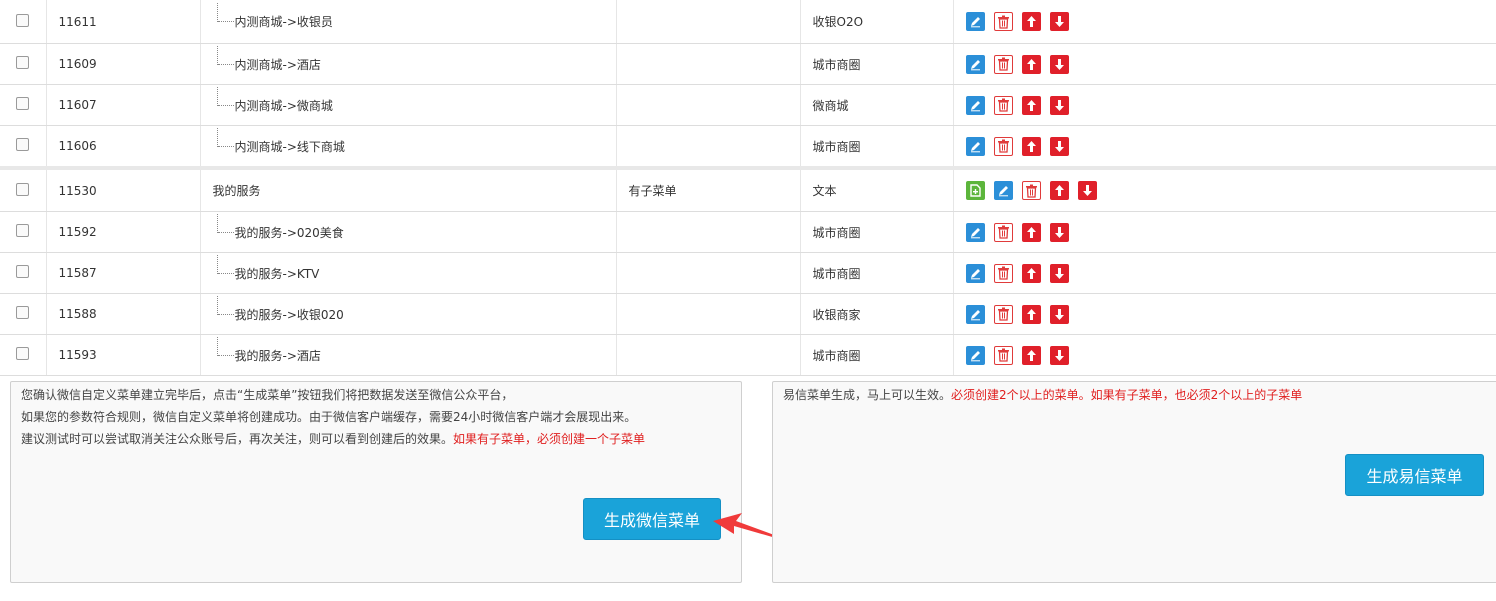  I want to click on menu-name: 我的服务, so click(236, 191).